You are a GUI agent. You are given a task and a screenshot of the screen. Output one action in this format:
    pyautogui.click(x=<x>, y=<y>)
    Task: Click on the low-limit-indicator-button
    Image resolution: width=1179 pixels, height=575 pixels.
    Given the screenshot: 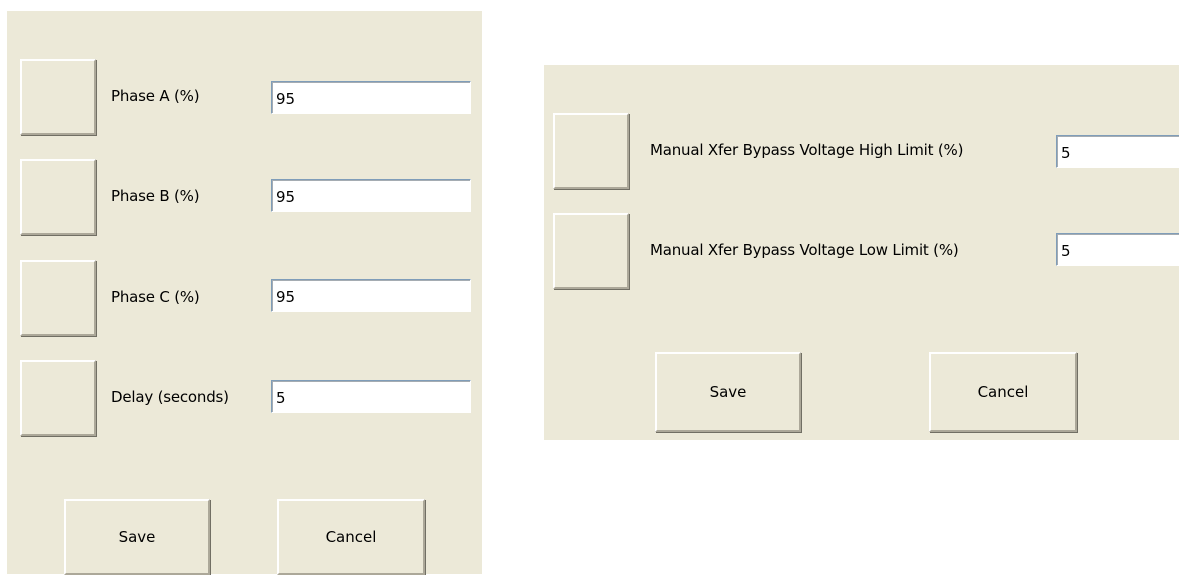 What is the action you would take?
    pyautogui.click(x=591, y=251)
    